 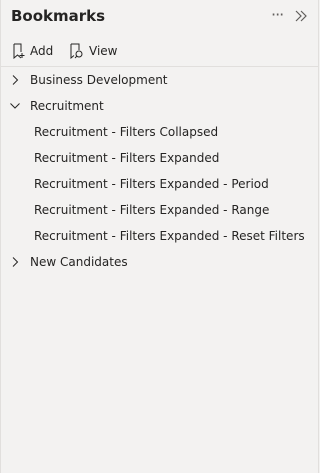 What do you see at coordinates (280, 15) in the screenshot?
I see `more-options-icon: ···` at bounding box center [280, 15].